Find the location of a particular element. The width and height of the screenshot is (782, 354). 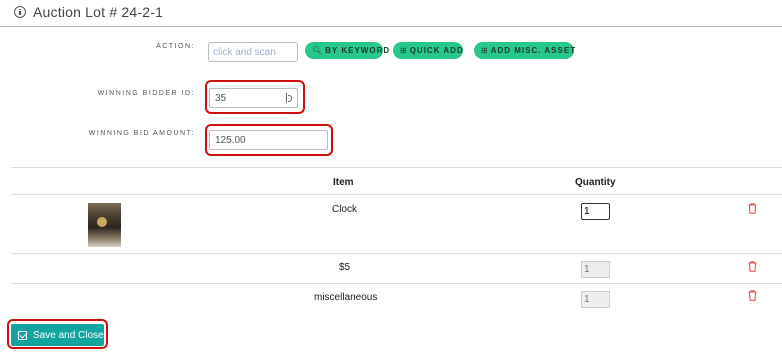

checkbox-icon is located at coordinates (22, 335).